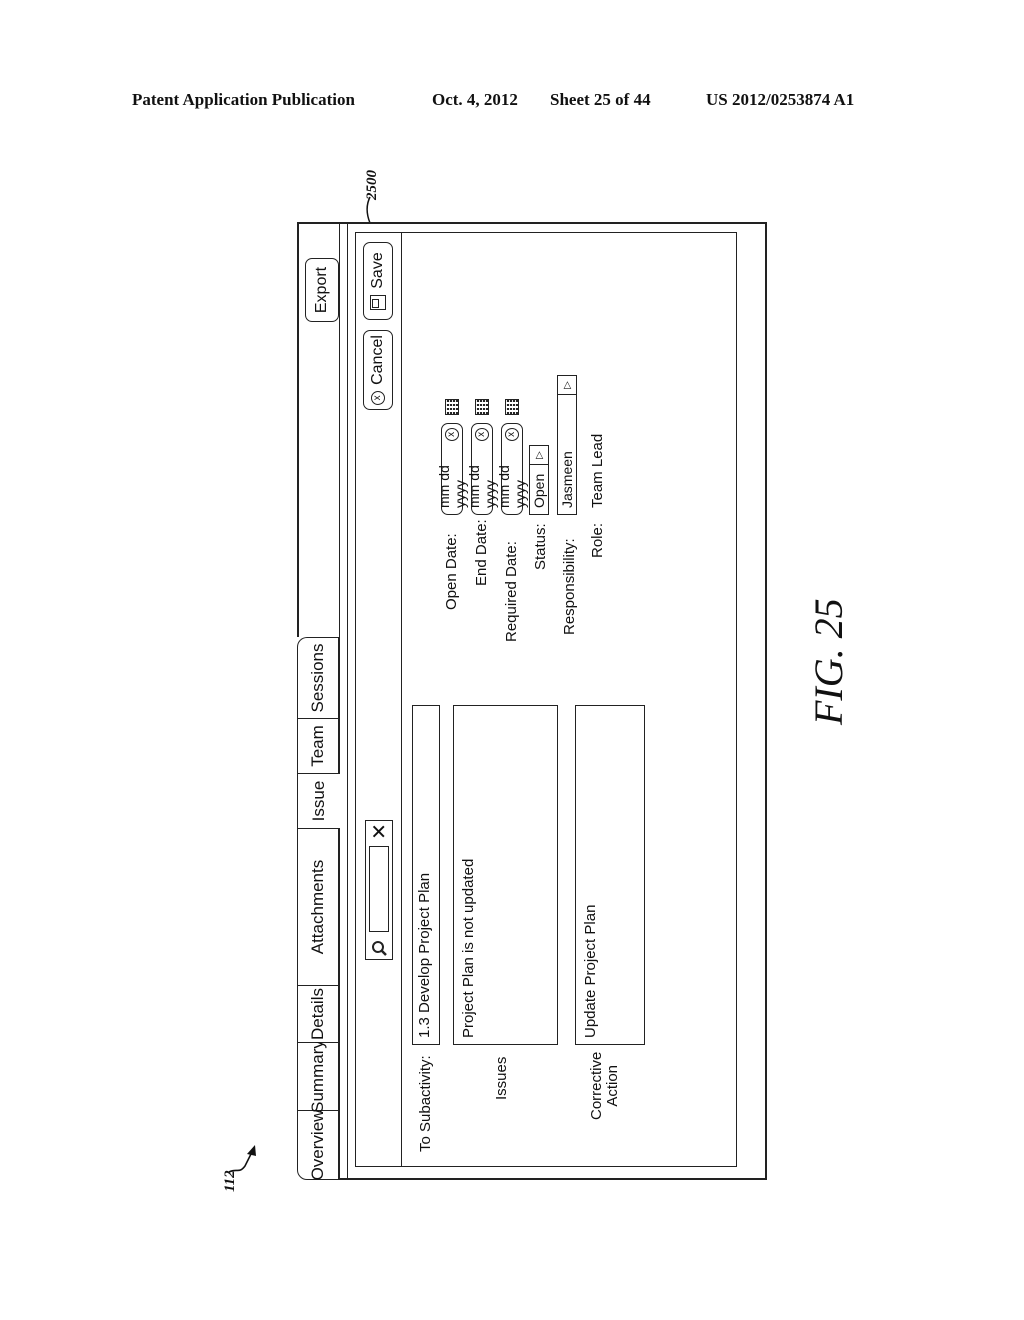 The height and width of the screenshot is (1320, 1024). What do you see at coordinates (452, 486) in the screenshot?
I see `open-date-value: mm dd yyyy` at bounding box center [452, 486].